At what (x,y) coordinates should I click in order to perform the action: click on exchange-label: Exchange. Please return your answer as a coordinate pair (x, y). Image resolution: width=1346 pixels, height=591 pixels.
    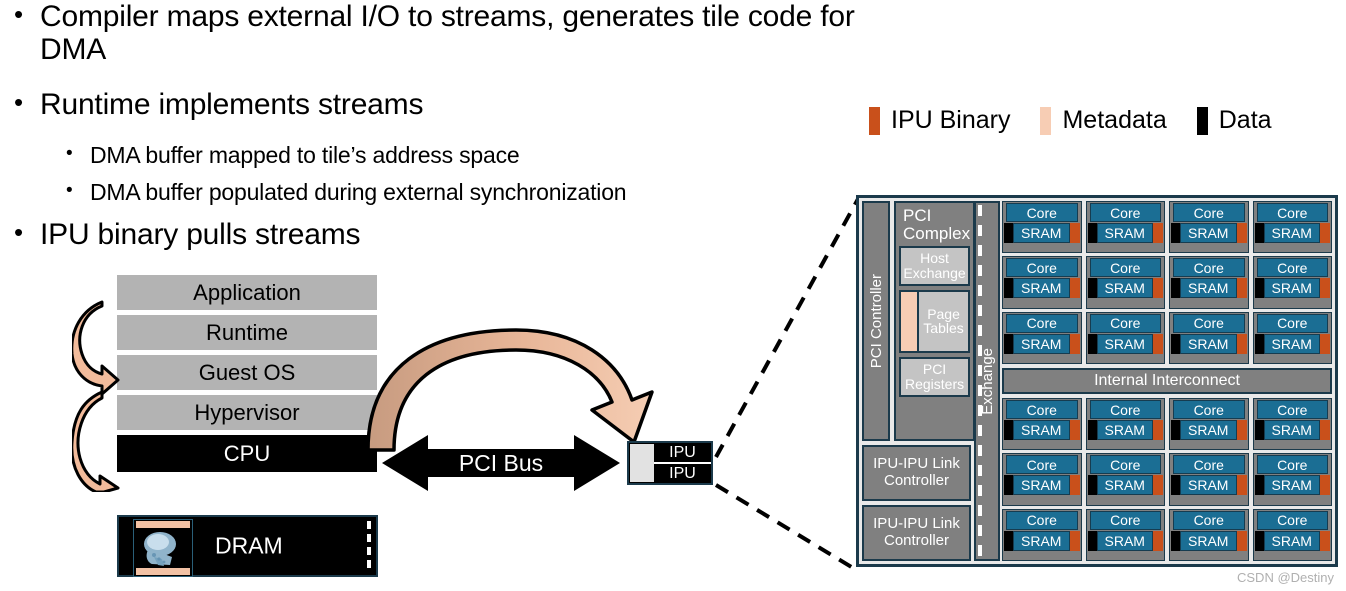
    Looking at the image, I should click on (987, 381).